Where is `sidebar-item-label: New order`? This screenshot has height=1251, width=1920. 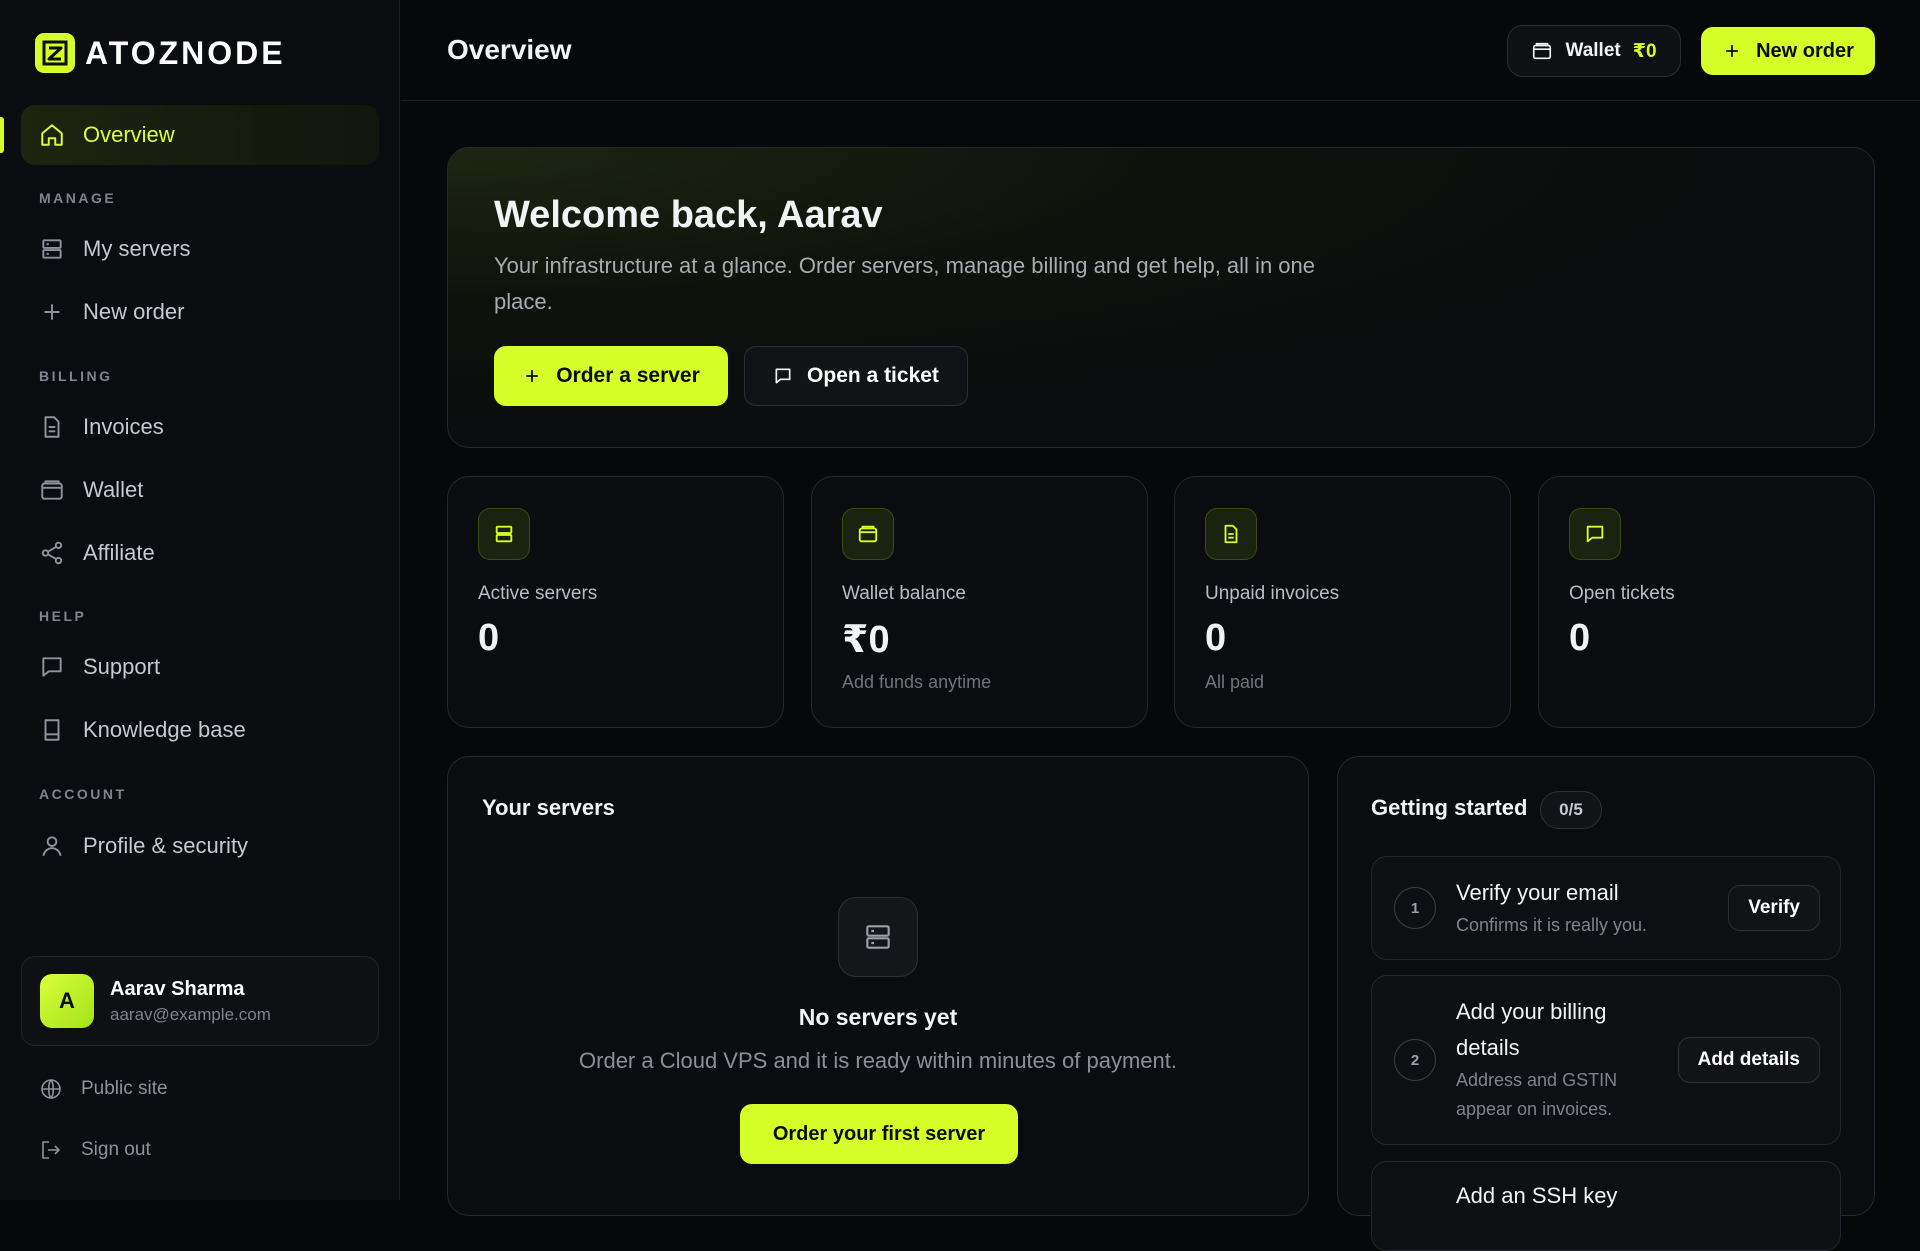
sidebar-item-label: New order is located at coordinates (134, 311).